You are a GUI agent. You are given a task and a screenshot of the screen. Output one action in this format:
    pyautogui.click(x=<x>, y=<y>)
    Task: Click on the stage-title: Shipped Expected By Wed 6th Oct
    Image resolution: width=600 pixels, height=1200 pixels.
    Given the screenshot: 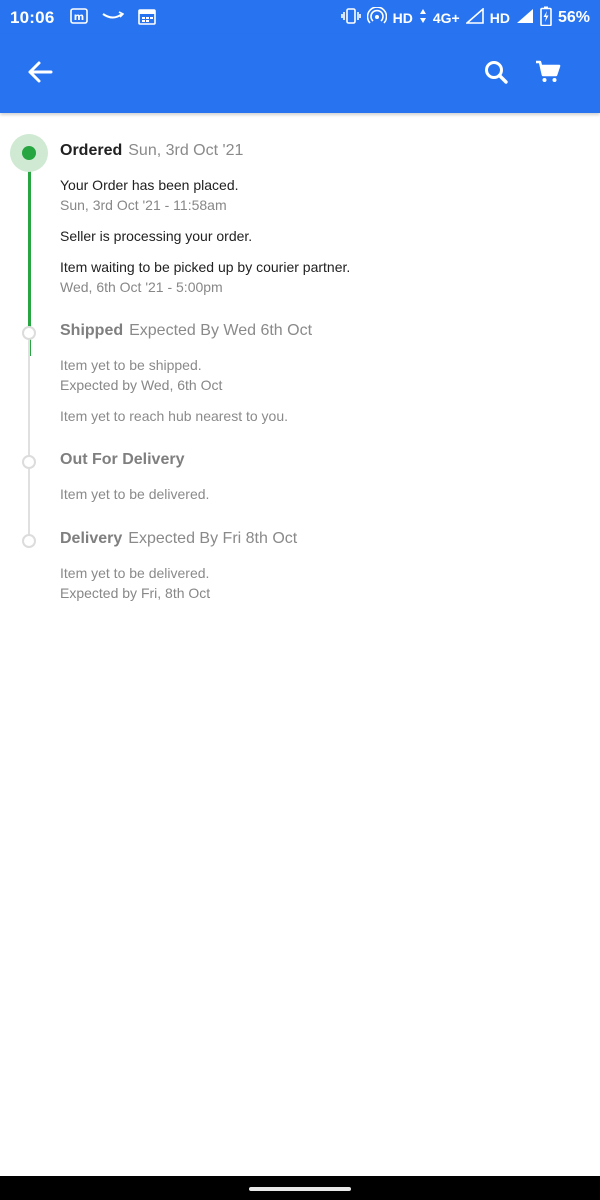 What is the action you would take?
    pyautogui.click(x=186, y=331)
    